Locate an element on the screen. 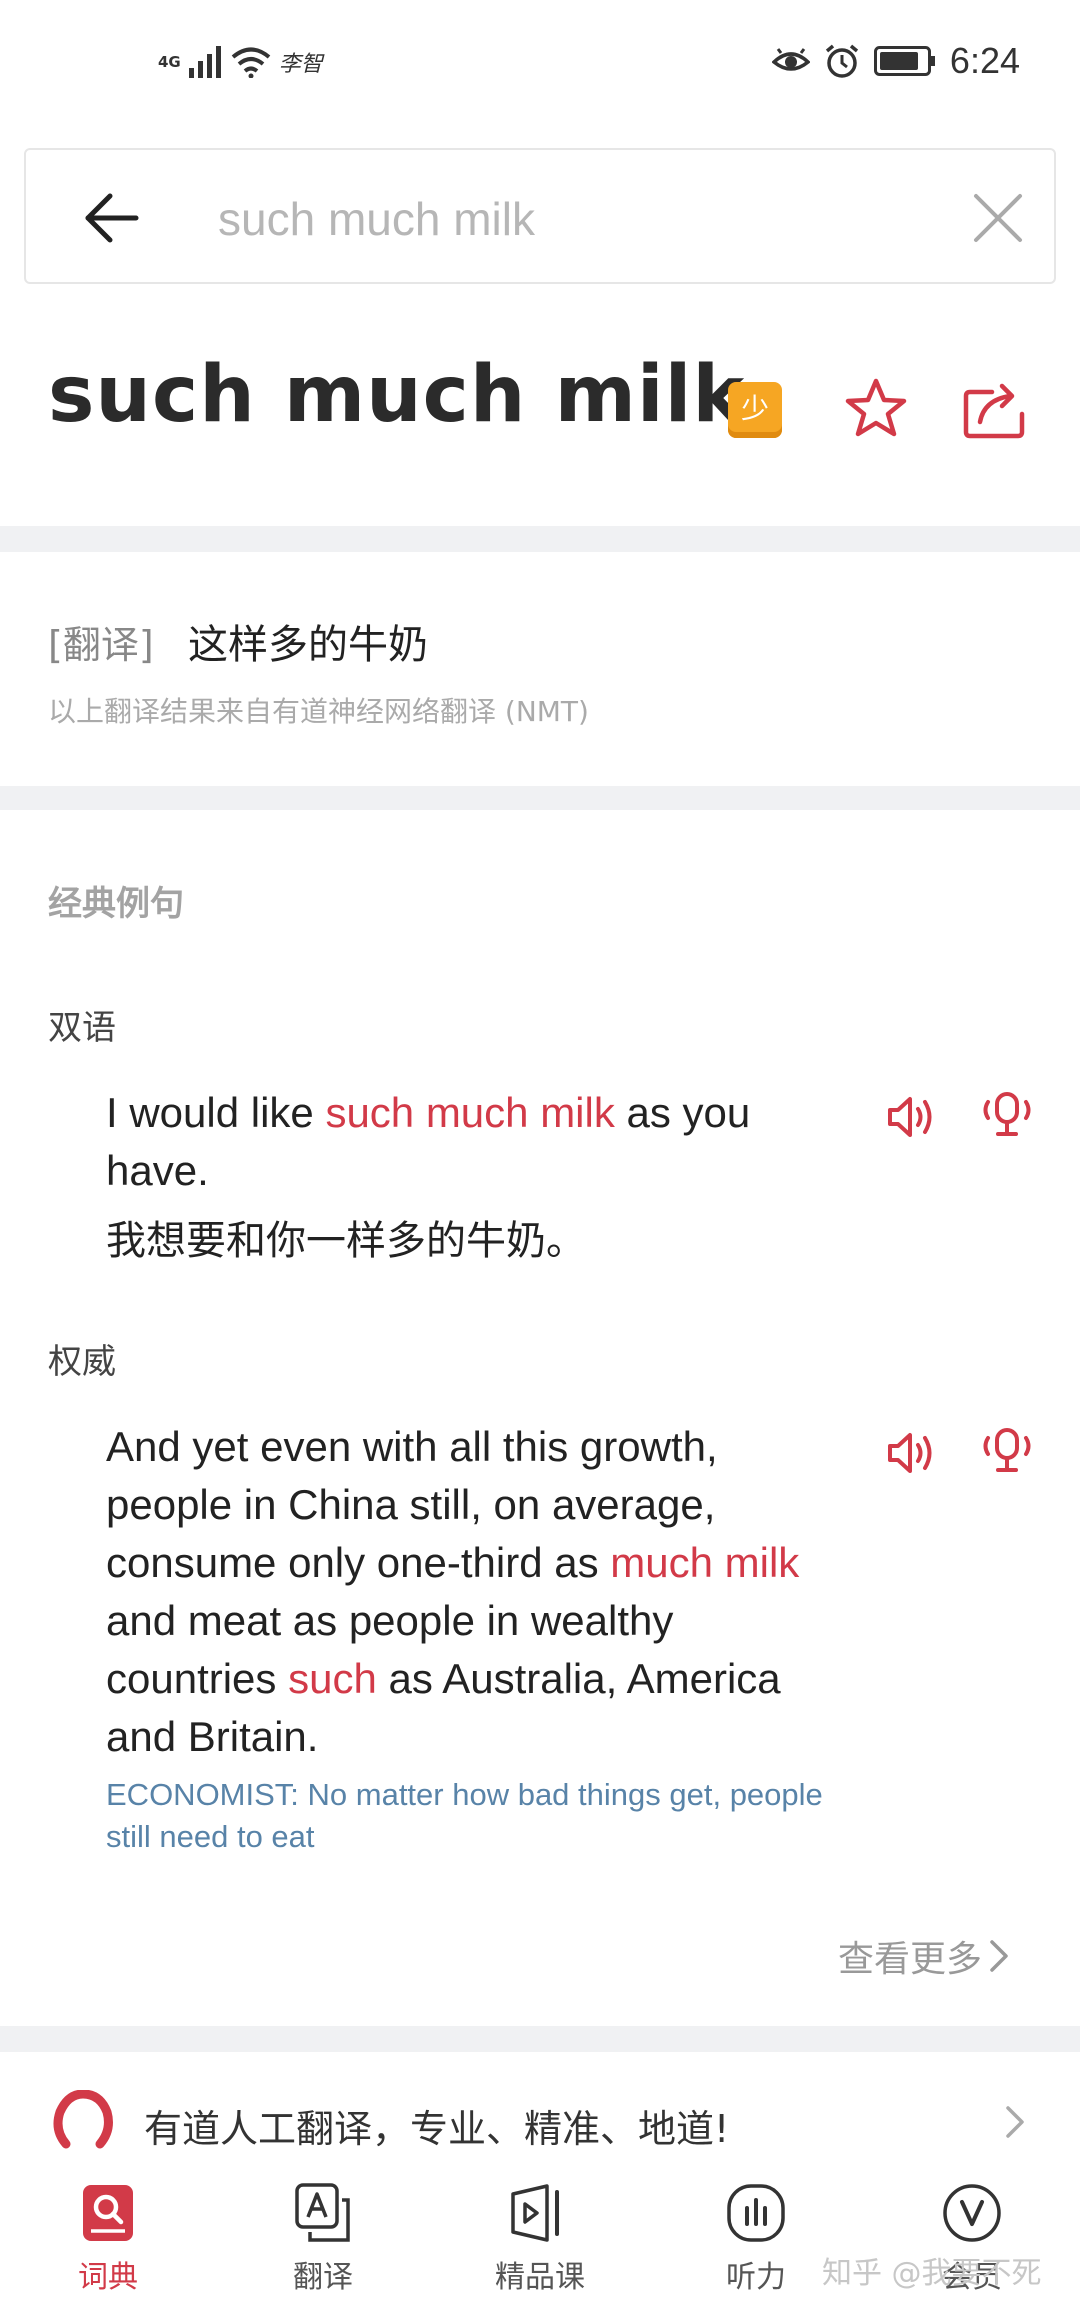  listening-icon is located at coordinates (756, 2213).